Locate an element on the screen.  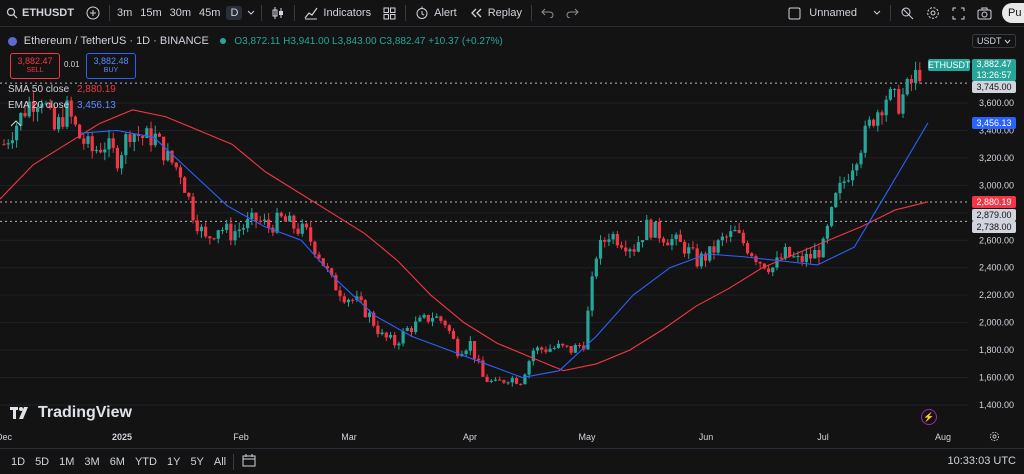
go-to-date-button is located at coordinates (249, 461).